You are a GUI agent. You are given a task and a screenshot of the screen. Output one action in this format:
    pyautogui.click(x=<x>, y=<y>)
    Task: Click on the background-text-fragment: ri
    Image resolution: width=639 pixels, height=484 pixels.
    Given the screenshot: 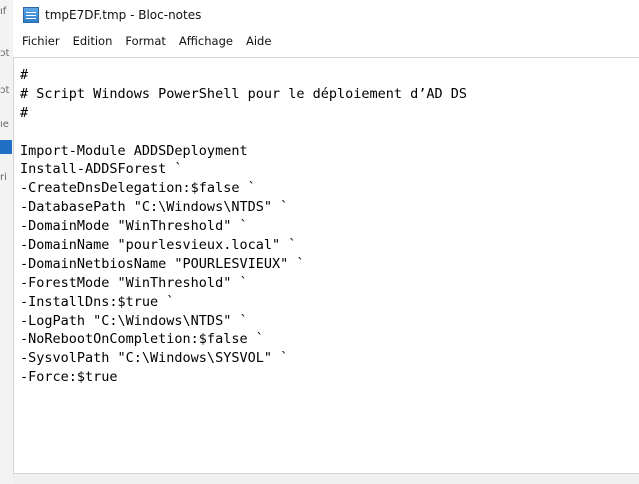 What is the action you would take?
    pyautogui.click(x=3, y=177)
    